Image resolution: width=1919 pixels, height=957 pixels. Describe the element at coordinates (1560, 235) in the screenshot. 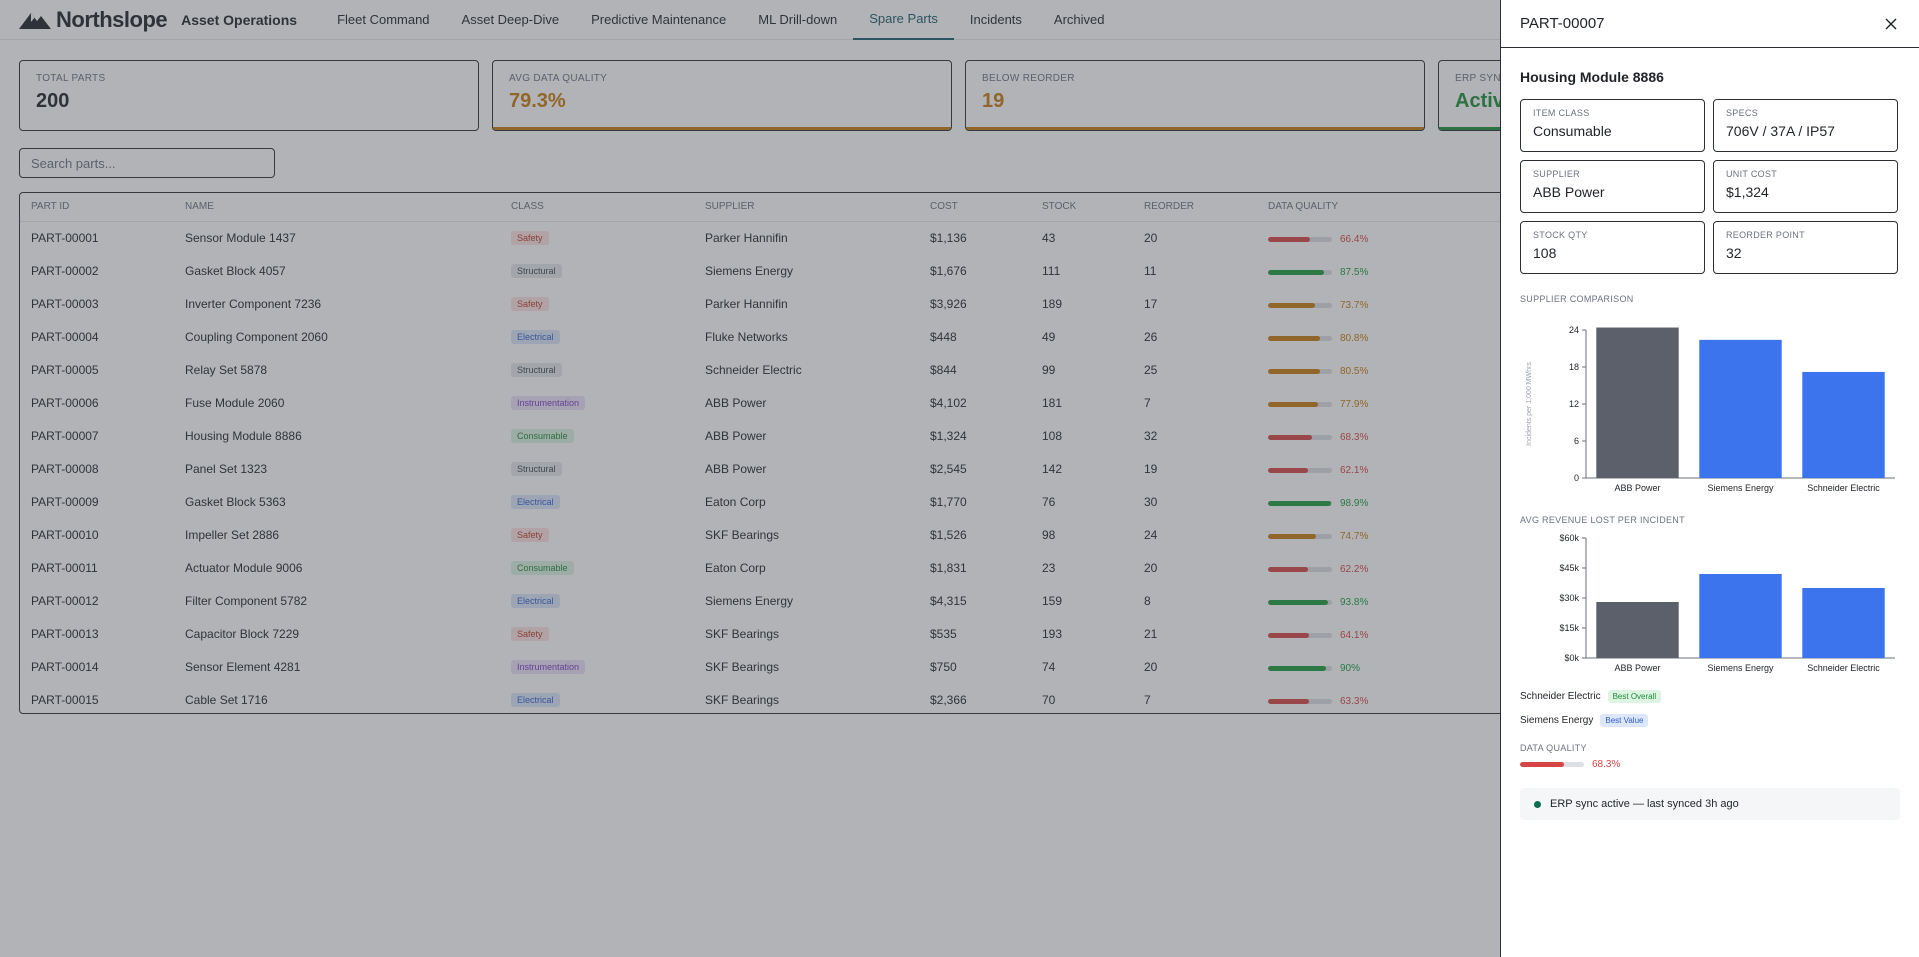

I see `field-label: Stock Qty` at that location.